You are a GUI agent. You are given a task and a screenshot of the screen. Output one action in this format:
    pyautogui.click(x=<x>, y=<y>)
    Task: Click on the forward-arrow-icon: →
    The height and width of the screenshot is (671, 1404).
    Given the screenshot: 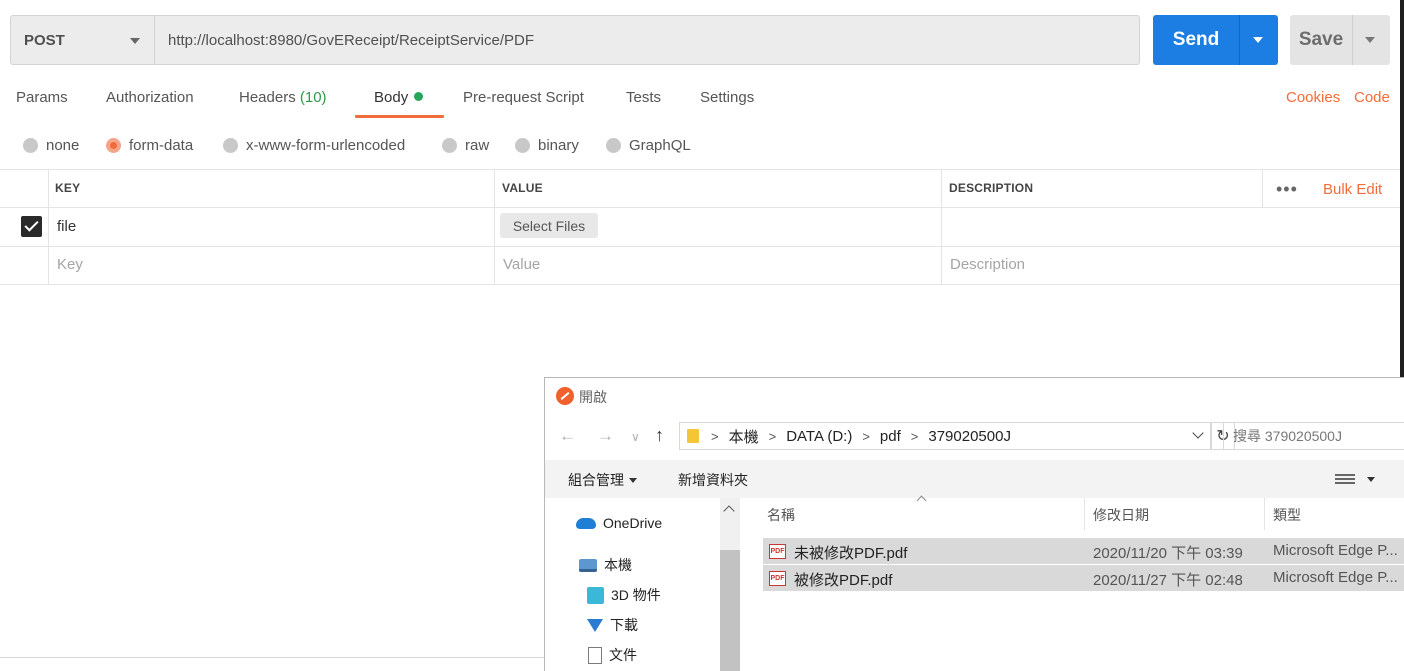 What is the action you would take?
    pyautogui.click(x=605, y=436)
    